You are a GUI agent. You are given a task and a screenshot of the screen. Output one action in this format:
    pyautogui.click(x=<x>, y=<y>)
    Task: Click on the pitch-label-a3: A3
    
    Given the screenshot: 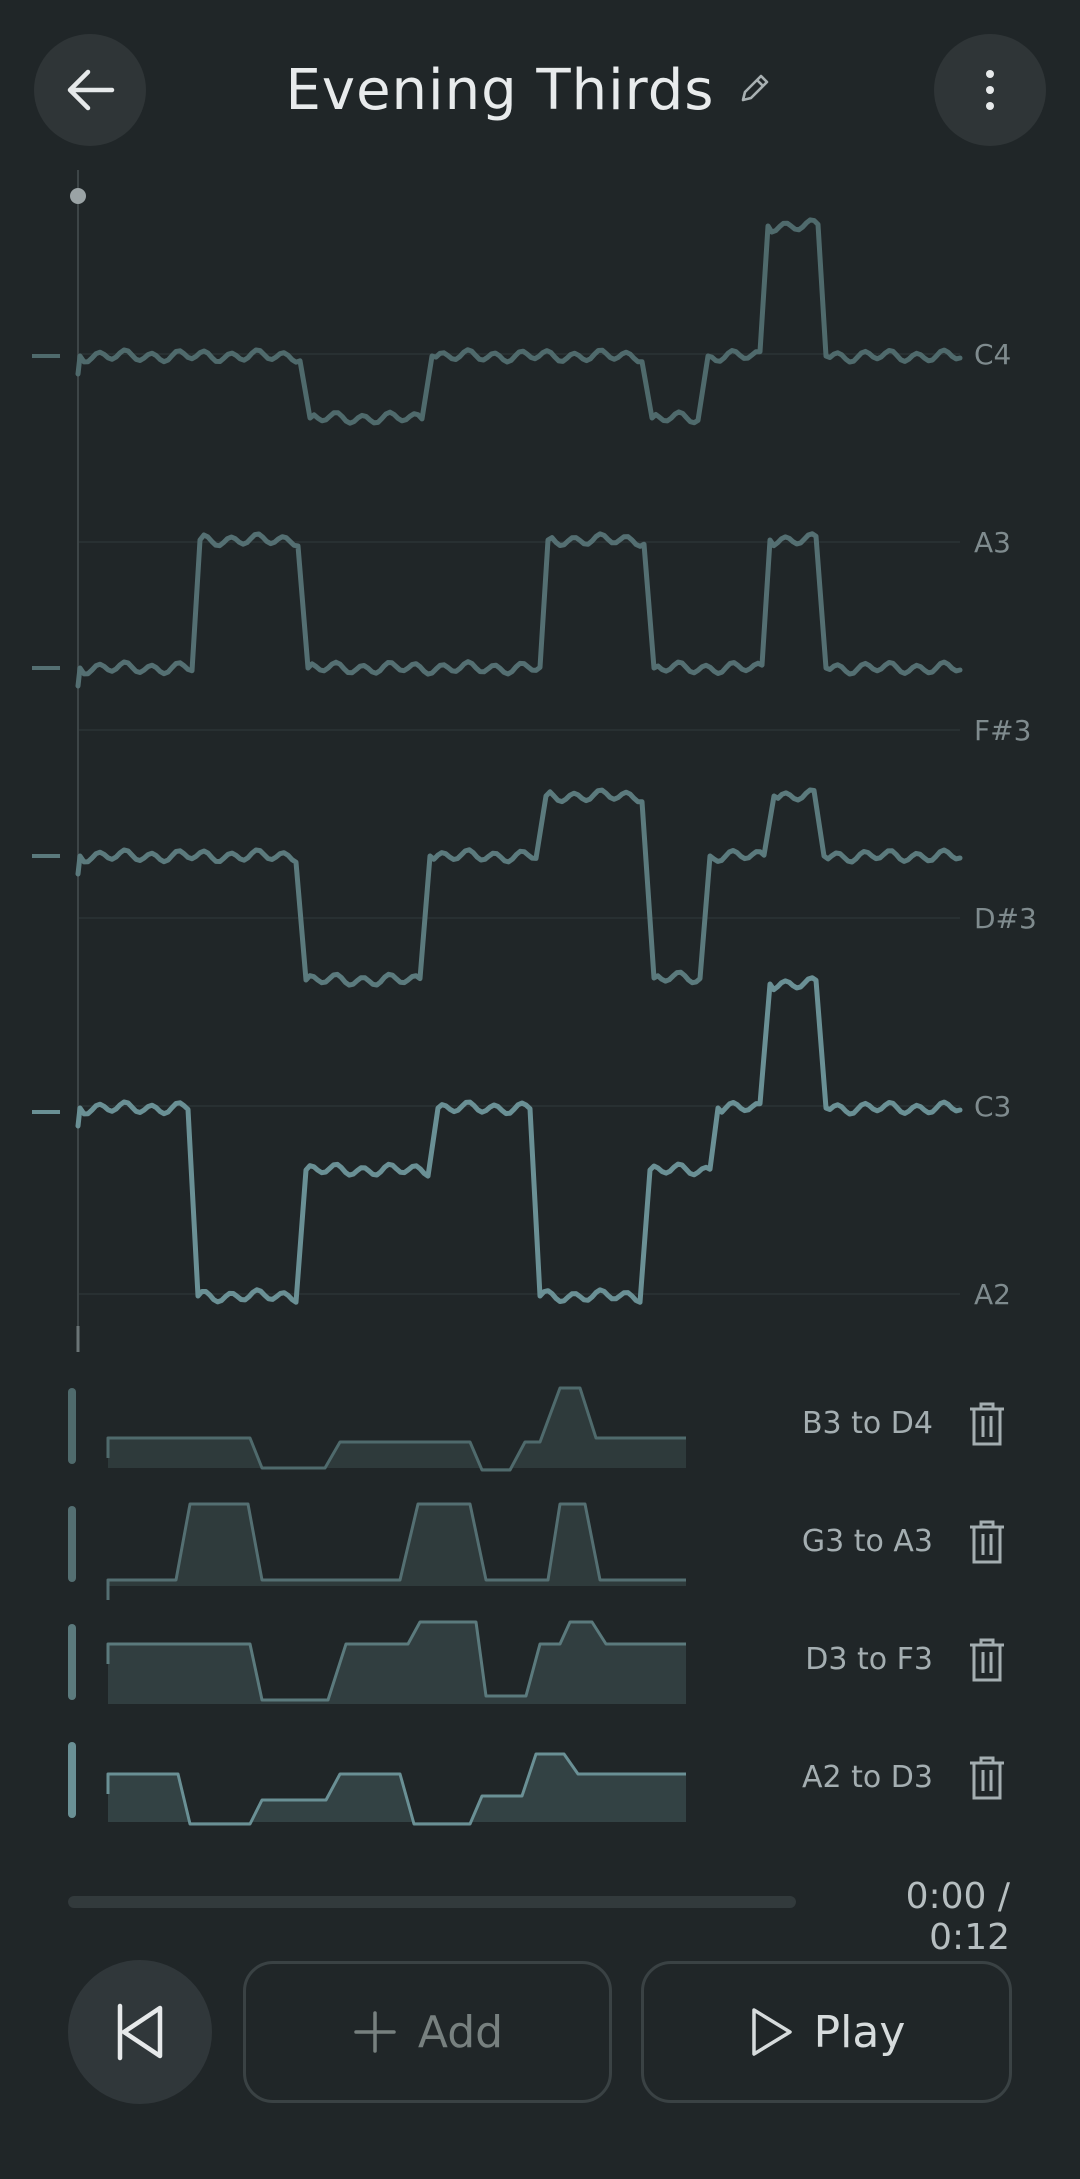 What is the action you would take?
    pyautogui.click(x=992, y=542)
    